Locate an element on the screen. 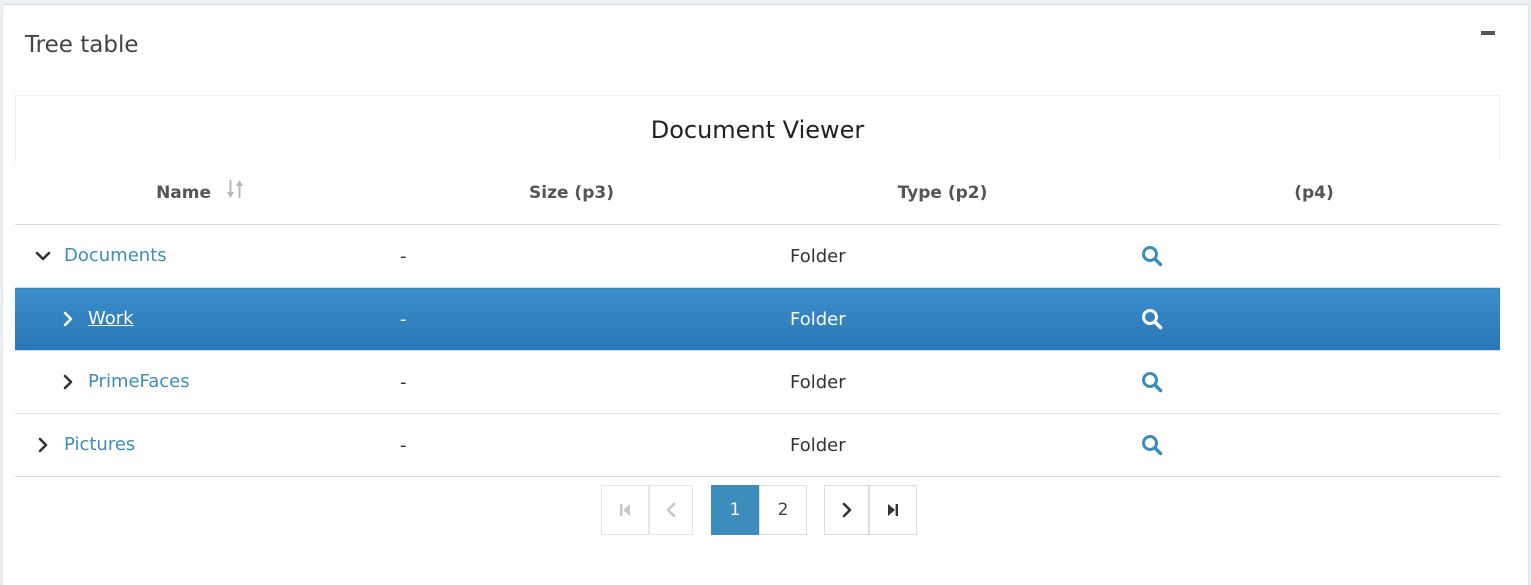  last-page-button is located at coordinates (893, 510).